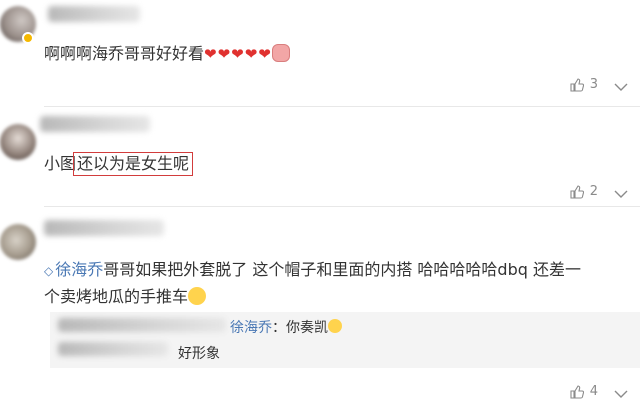  Describe the element at coordinates (342, 269) in the screenshot. I see `comment-text-content: 哥哥如果把外套脱了 这个帽子和里面的内搭 哈哈哈哈哈dbq 还差一` at that location.